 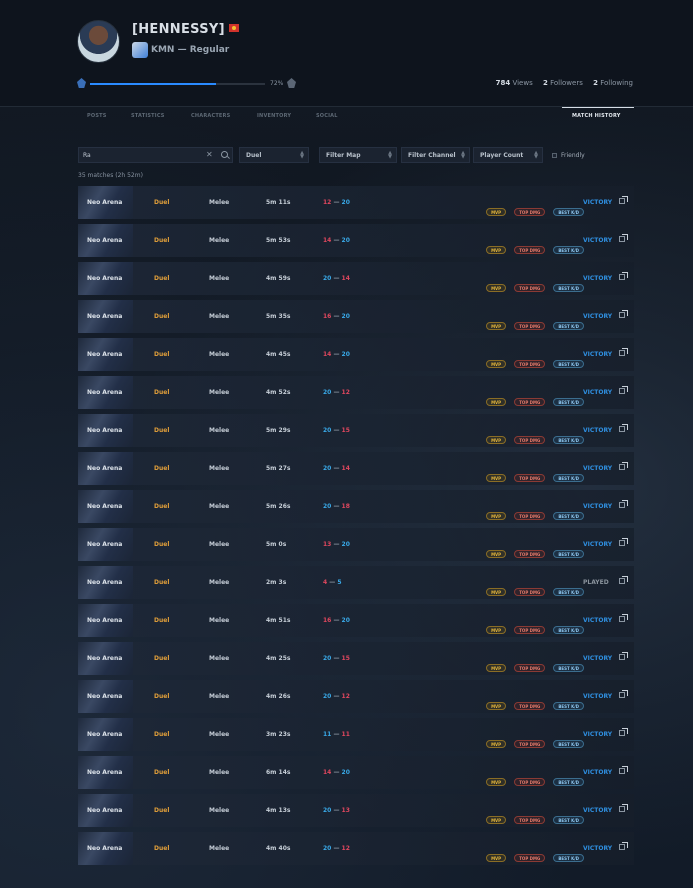 I want to click on match-badges: MVP TOP DMG BEST K/D, so click(x=533, y=321).